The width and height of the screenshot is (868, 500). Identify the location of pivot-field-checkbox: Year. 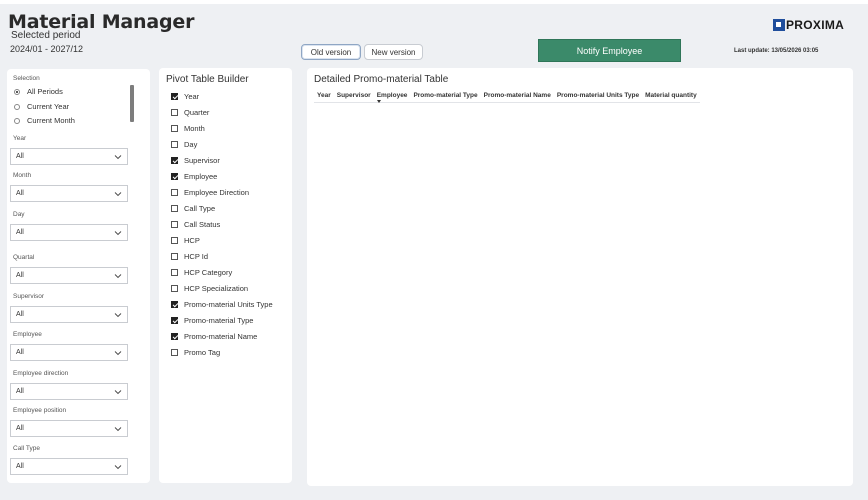
(185, 96).